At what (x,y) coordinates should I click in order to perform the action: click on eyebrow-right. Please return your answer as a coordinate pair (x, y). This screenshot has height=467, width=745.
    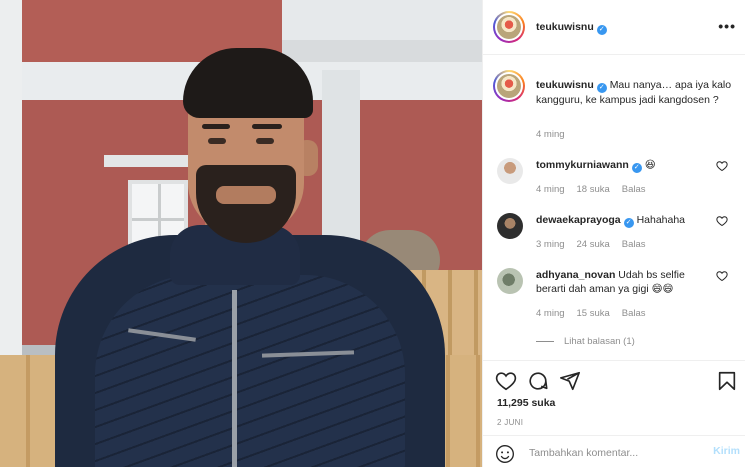
    Looking at the image, I should click on (267, 126).